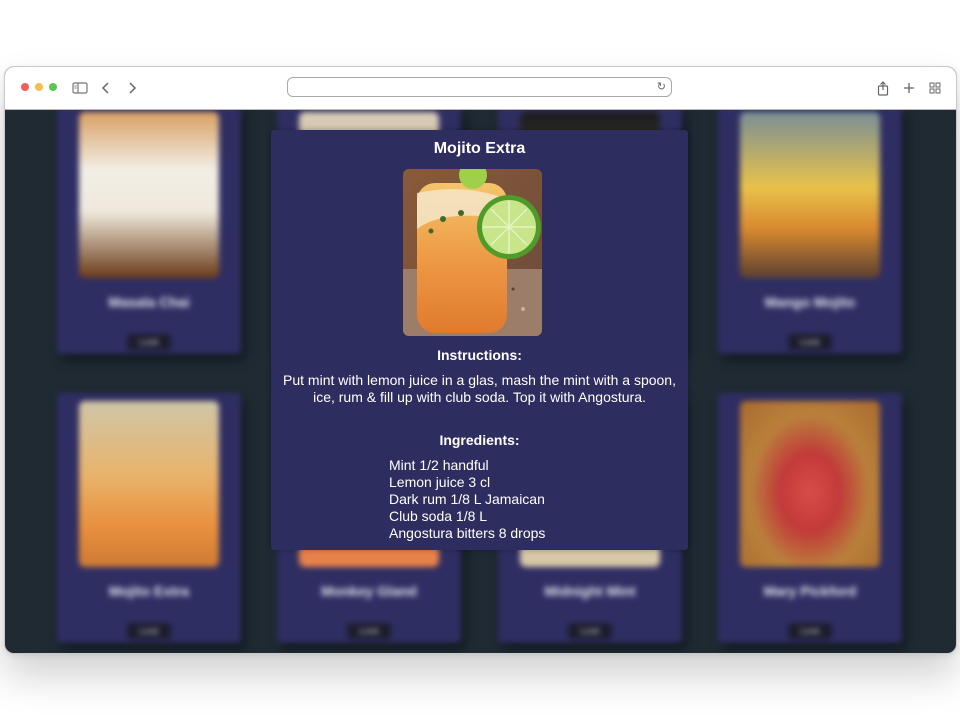 Image resolution: width=960 pixels, height=720 pixels. What do you see at coordinates (439, 465) in the screenshot?
I see `ingredient-item: Mint 1/2 handful` at bounding box center [439, 465].